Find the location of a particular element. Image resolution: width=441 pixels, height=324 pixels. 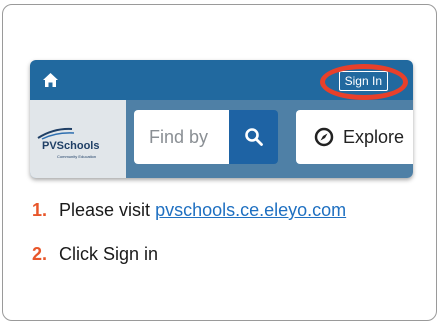

logo-text: PVSchools is located at coordinates (71, 146).